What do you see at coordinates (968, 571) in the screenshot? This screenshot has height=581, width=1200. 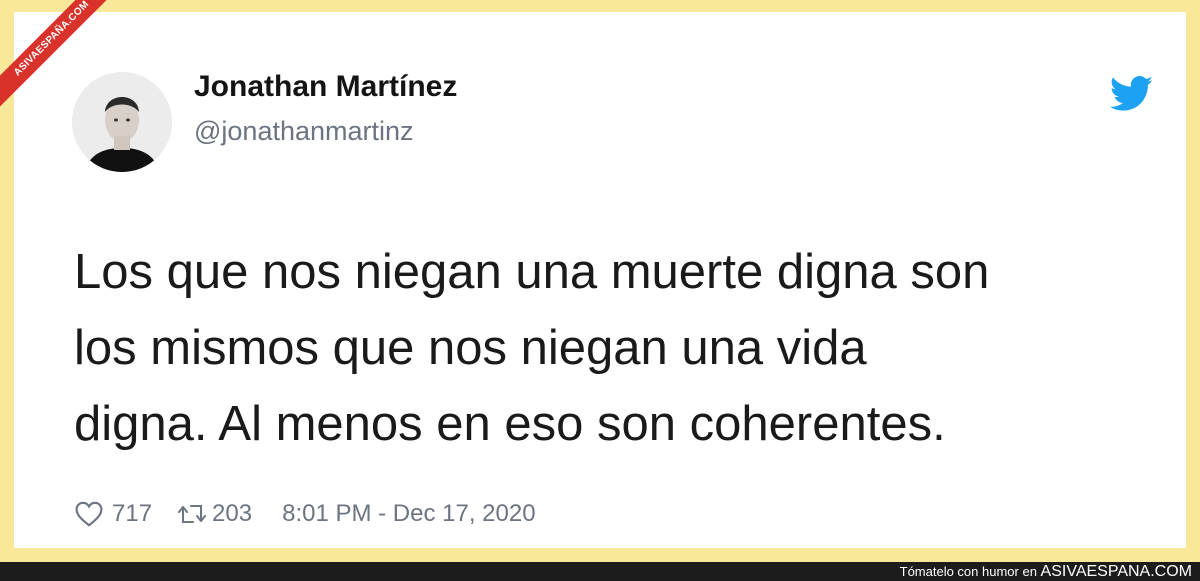 I see `footer-tagline: Tómatelo con humor en` at bounding box center [968, 571].